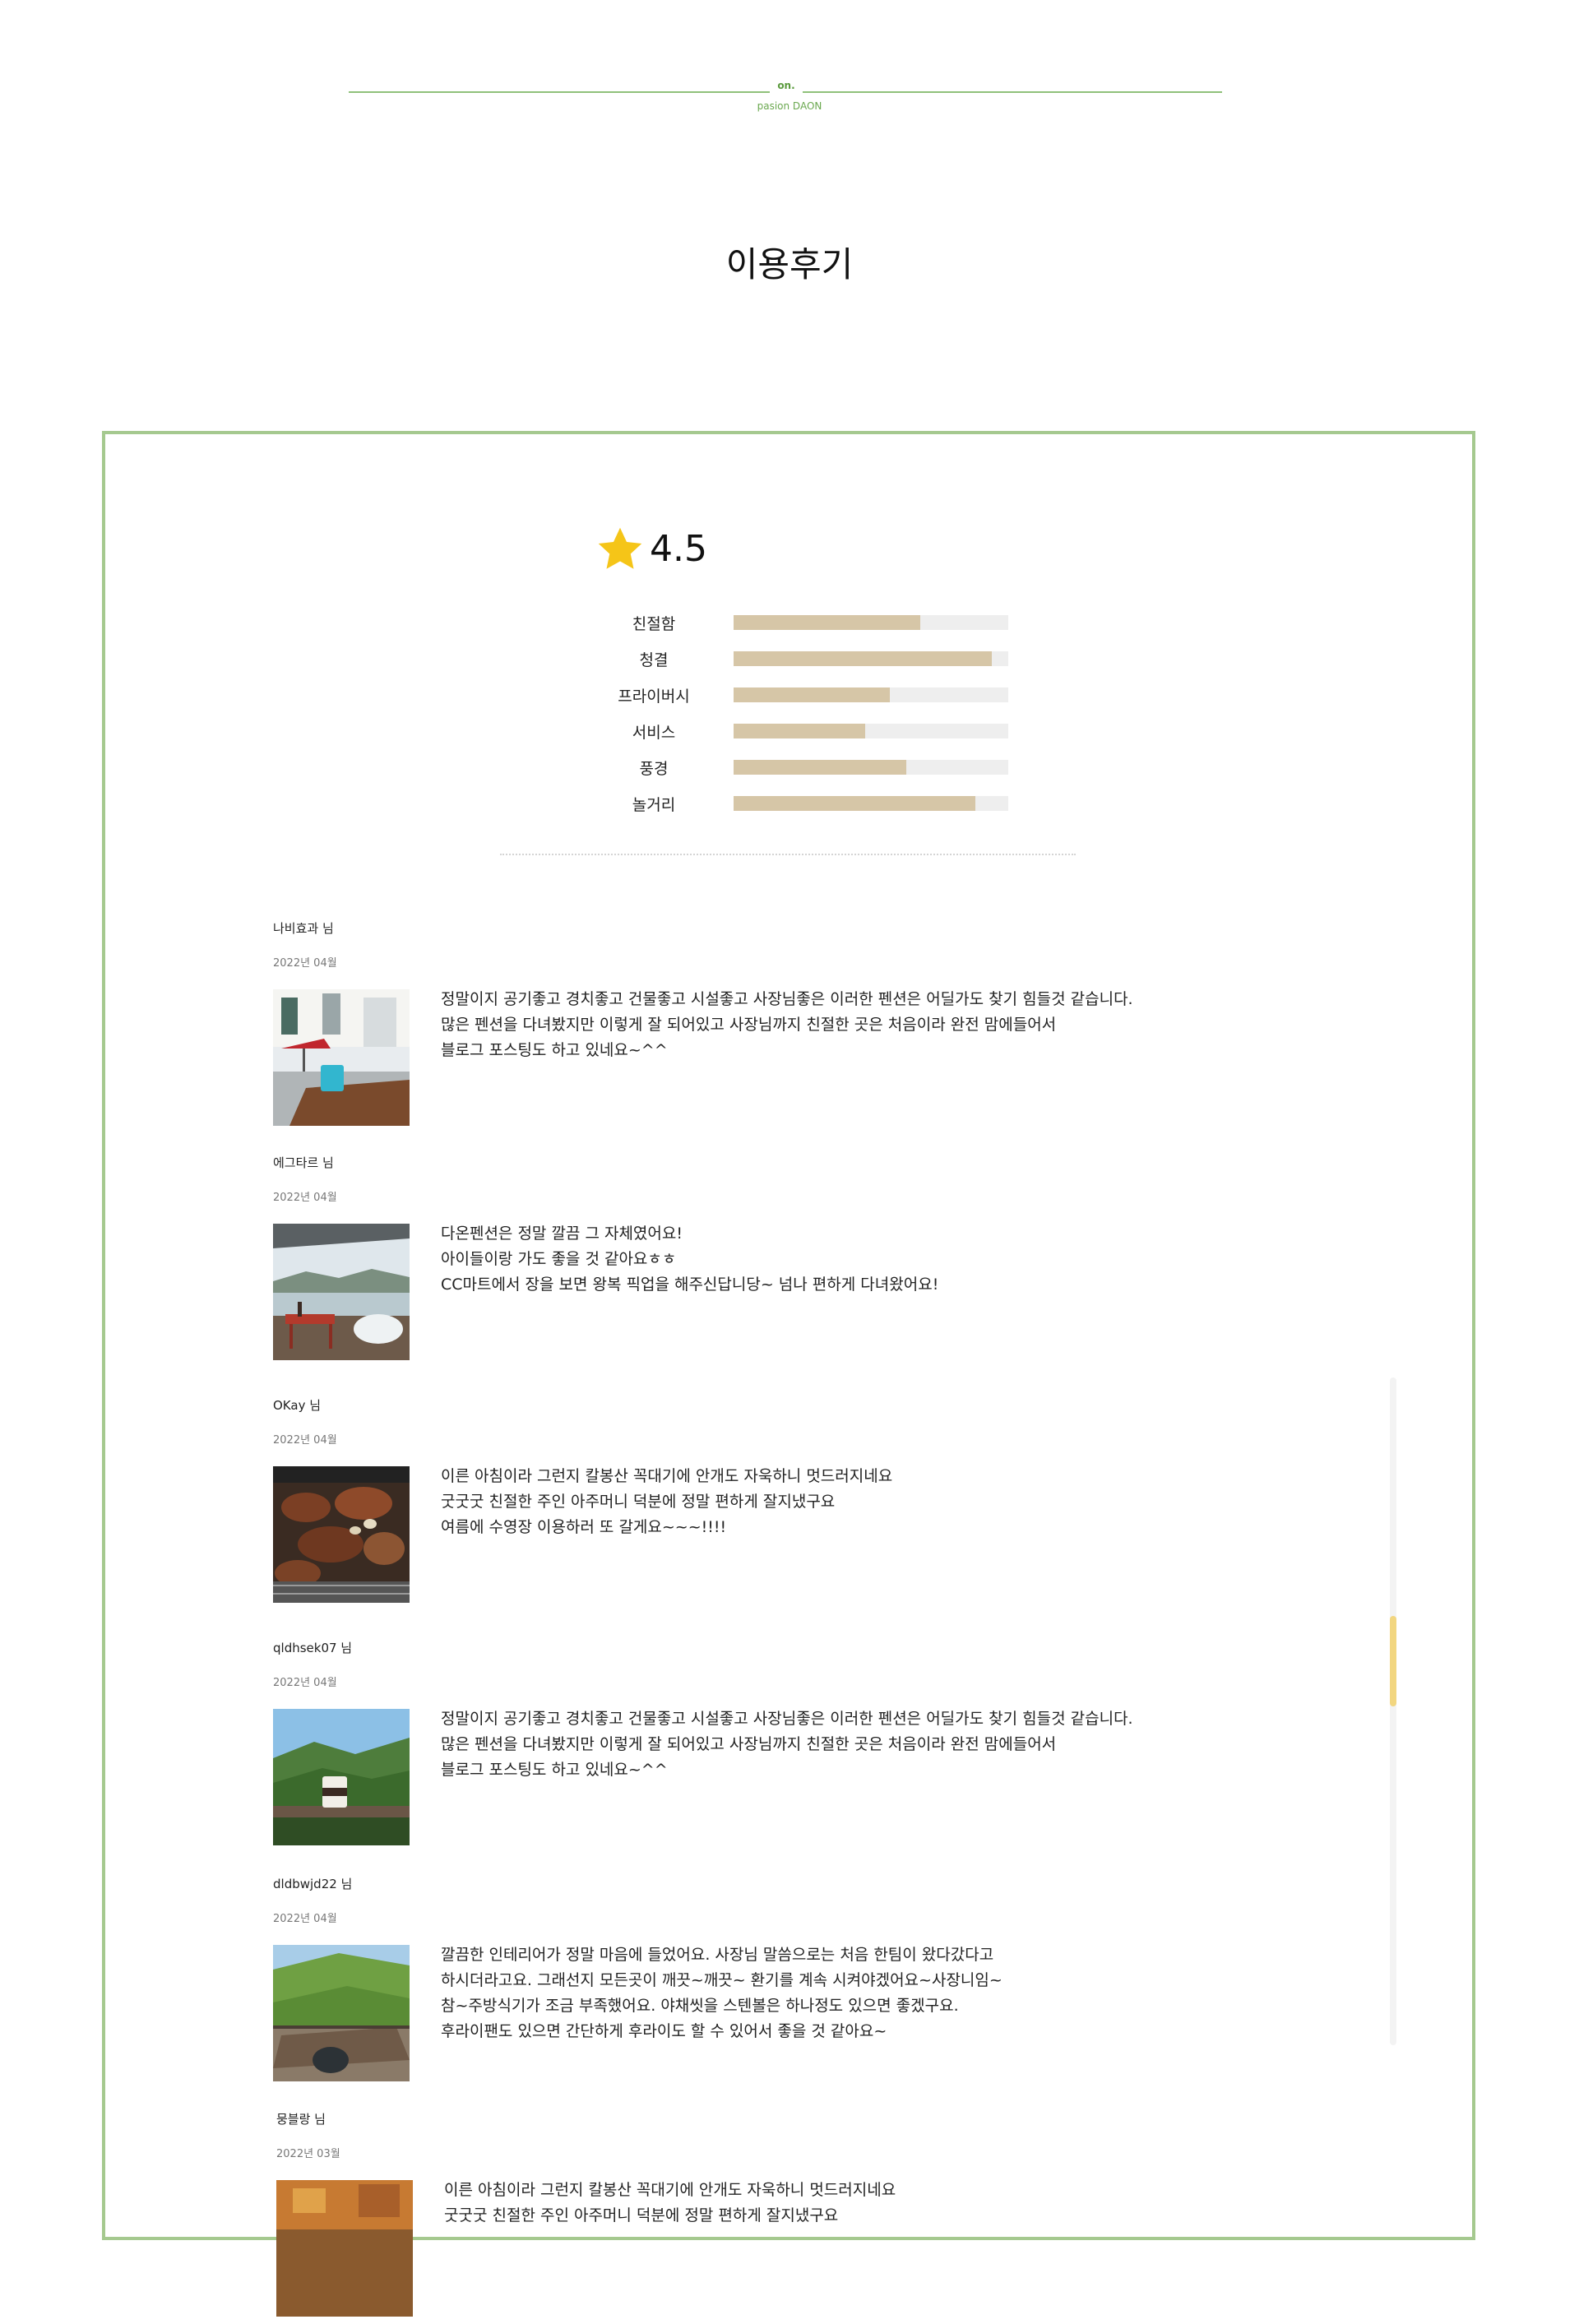  Describe the element at coordinates (789, 106) in the screenshot. I see `brand-subtitle: pasion DAON` at that location.